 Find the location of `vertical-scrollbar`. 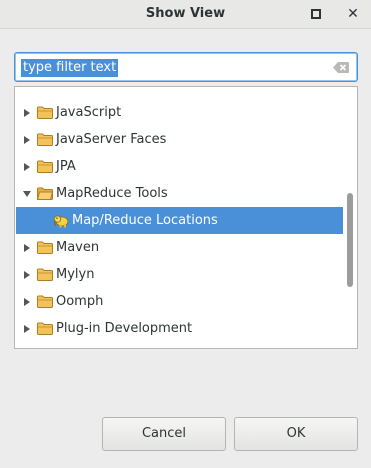

vertical-scrollbar is located at coordinates (350, 217).